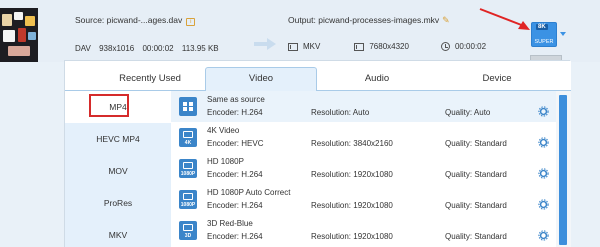 This screenshot has width=600, height=247. Describe the element at coordinates (188, 199) in the screenshot. I see `hd-1080p-auto-correct-icon: 1080P` at that location.